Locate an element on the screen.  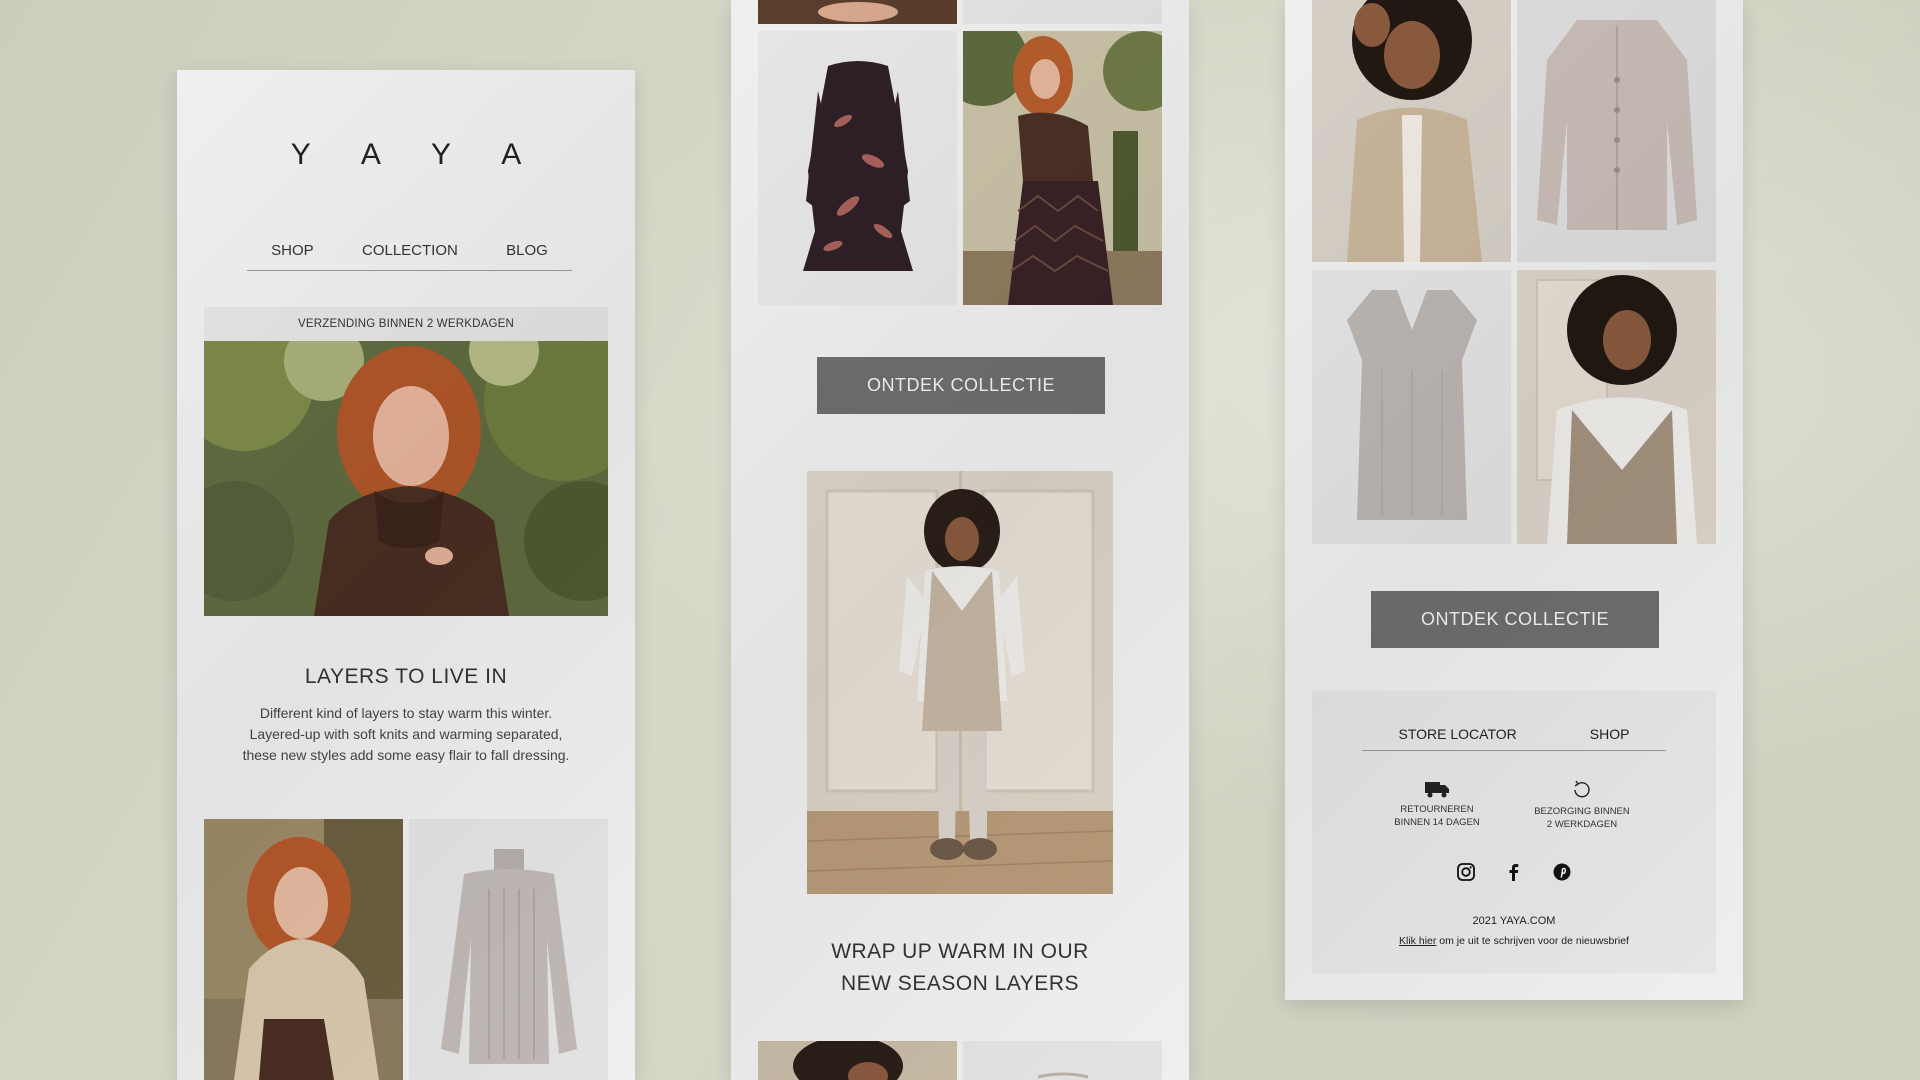
truck-icon is located at coordinates (1437, 790).